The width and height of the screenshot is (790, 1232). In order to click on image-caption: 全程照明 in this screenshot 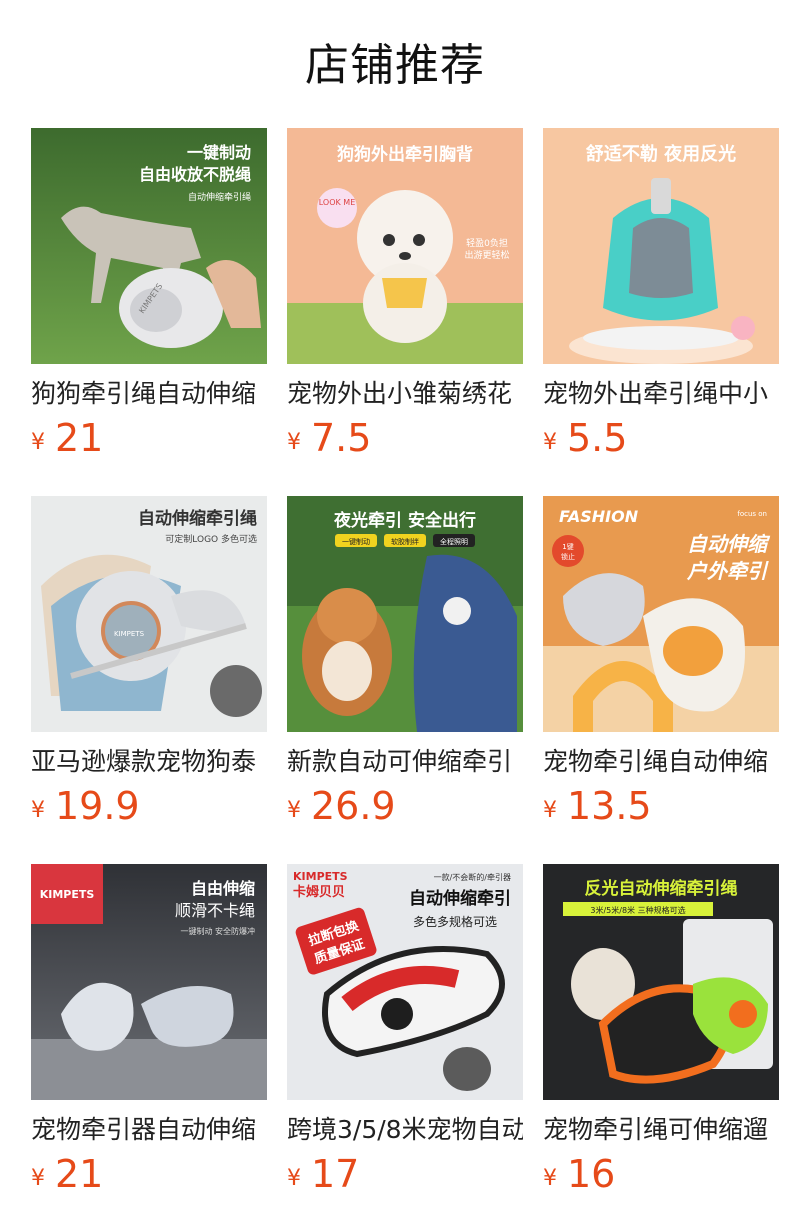, I will do `click(454, 541)`.